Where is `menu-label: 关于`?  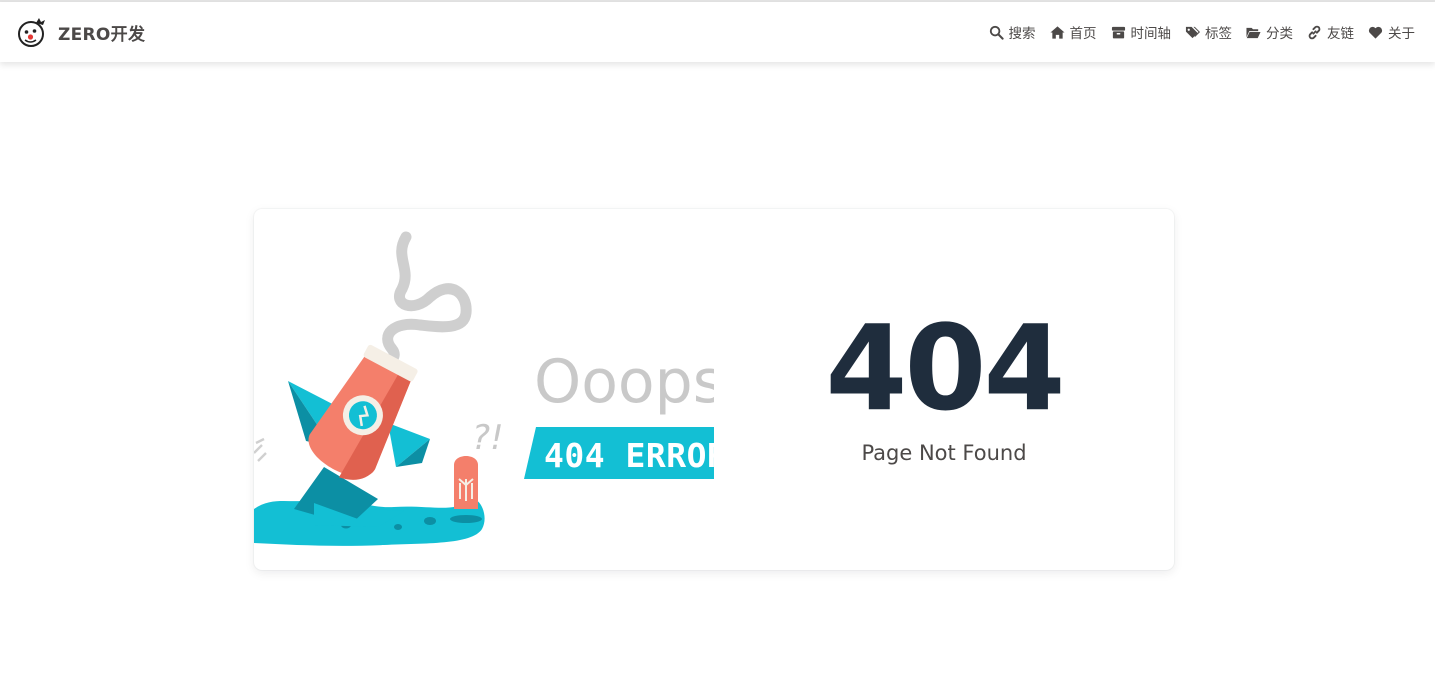
menu-label: 关于 is located at coordinates (1401, 34).